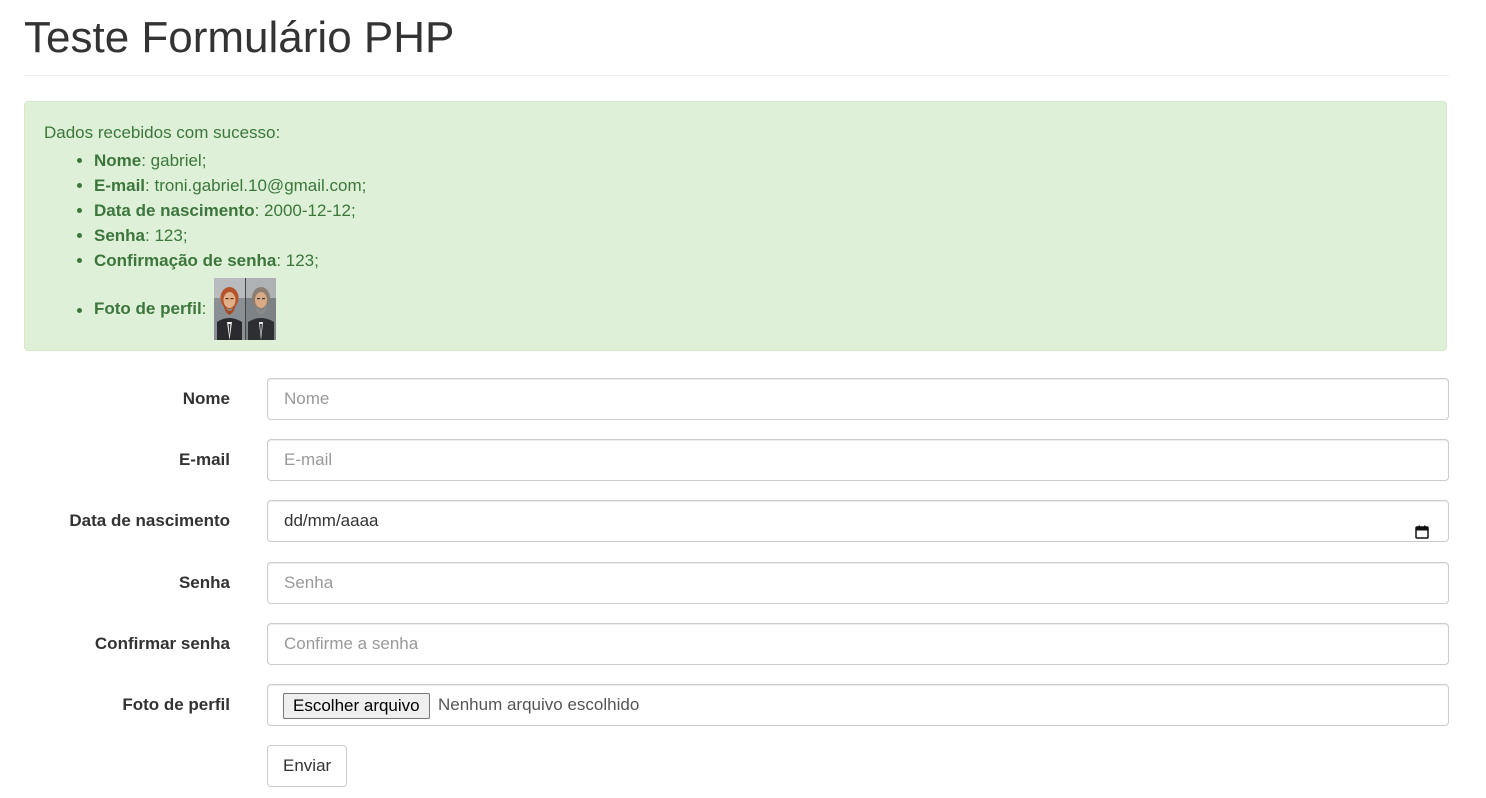 The image size is (1486, 798). I want to click on form-row-email: E-mail E-mail, so click(736, 460).